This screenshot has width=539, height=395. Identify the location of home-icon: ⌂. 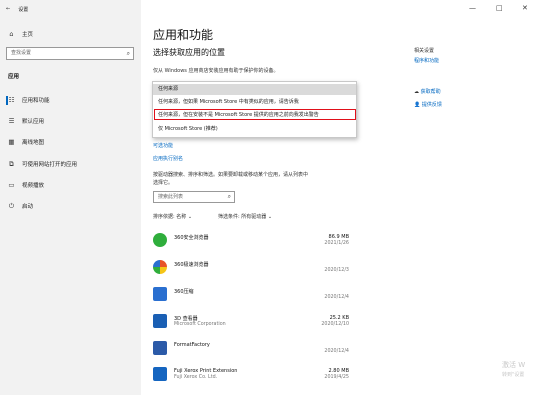
(11, 34).